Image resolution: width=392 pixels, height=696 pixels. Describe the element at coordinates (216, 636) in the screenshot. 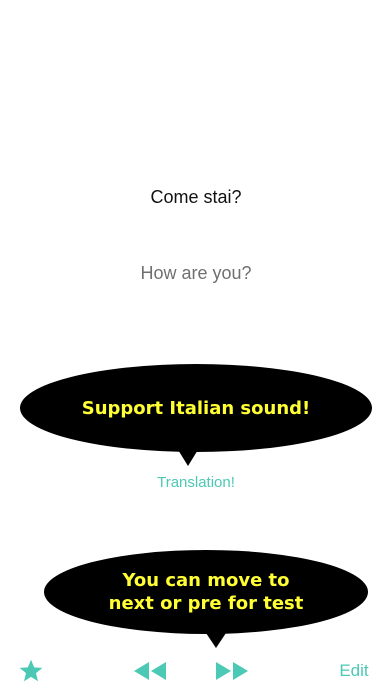

I see `navigation-callout-tail` at that location.